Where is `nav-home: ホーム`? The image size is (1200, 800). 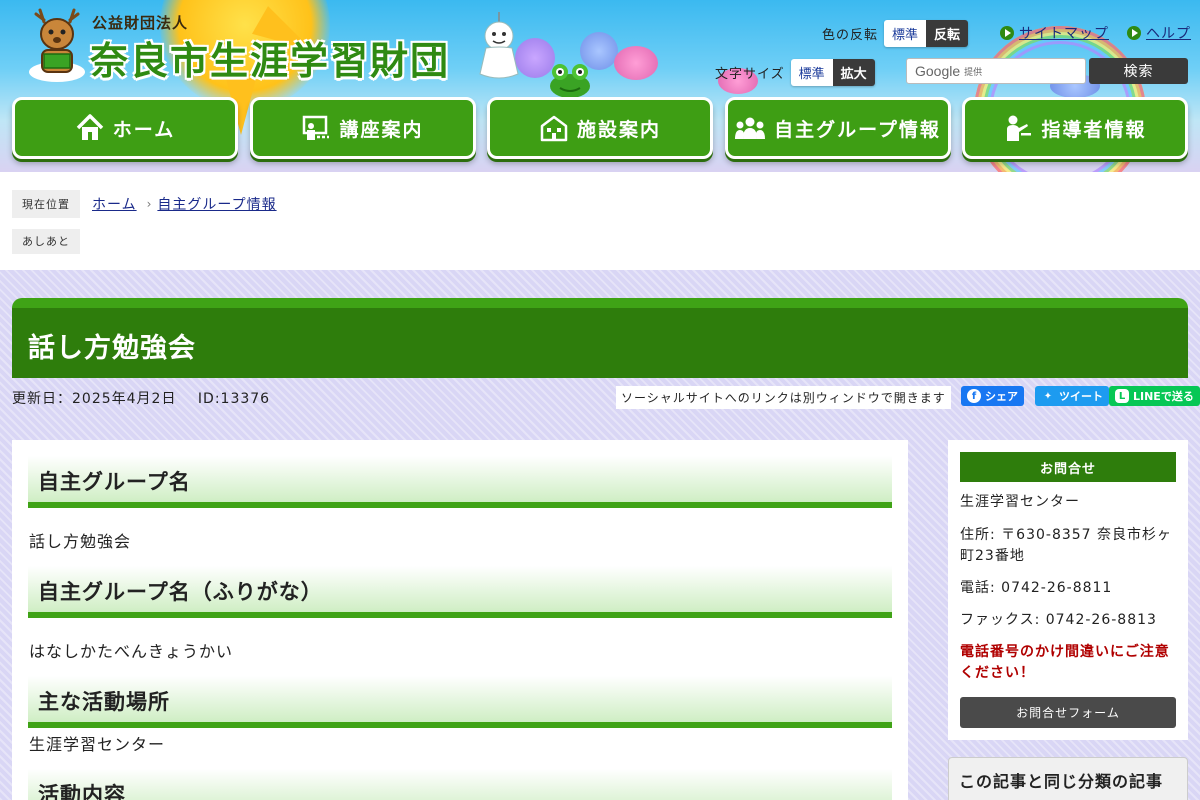 nav-home: ホーム is located at coordinates (125, 128).